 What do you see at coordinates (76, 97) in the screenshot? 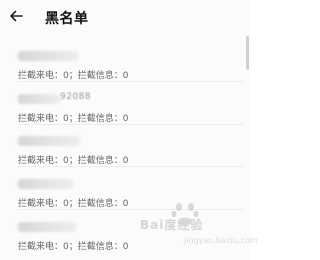
I see `phone-number-tail: 92088` at bounding box center [76, 97].